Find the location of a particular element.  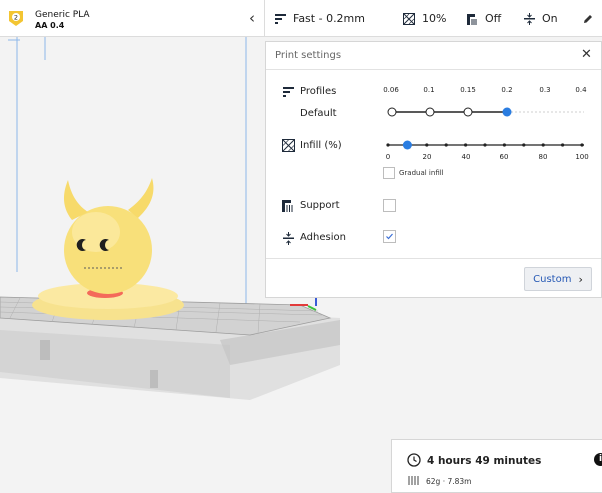

layer-height-slider is located at coordinates (486, 112).